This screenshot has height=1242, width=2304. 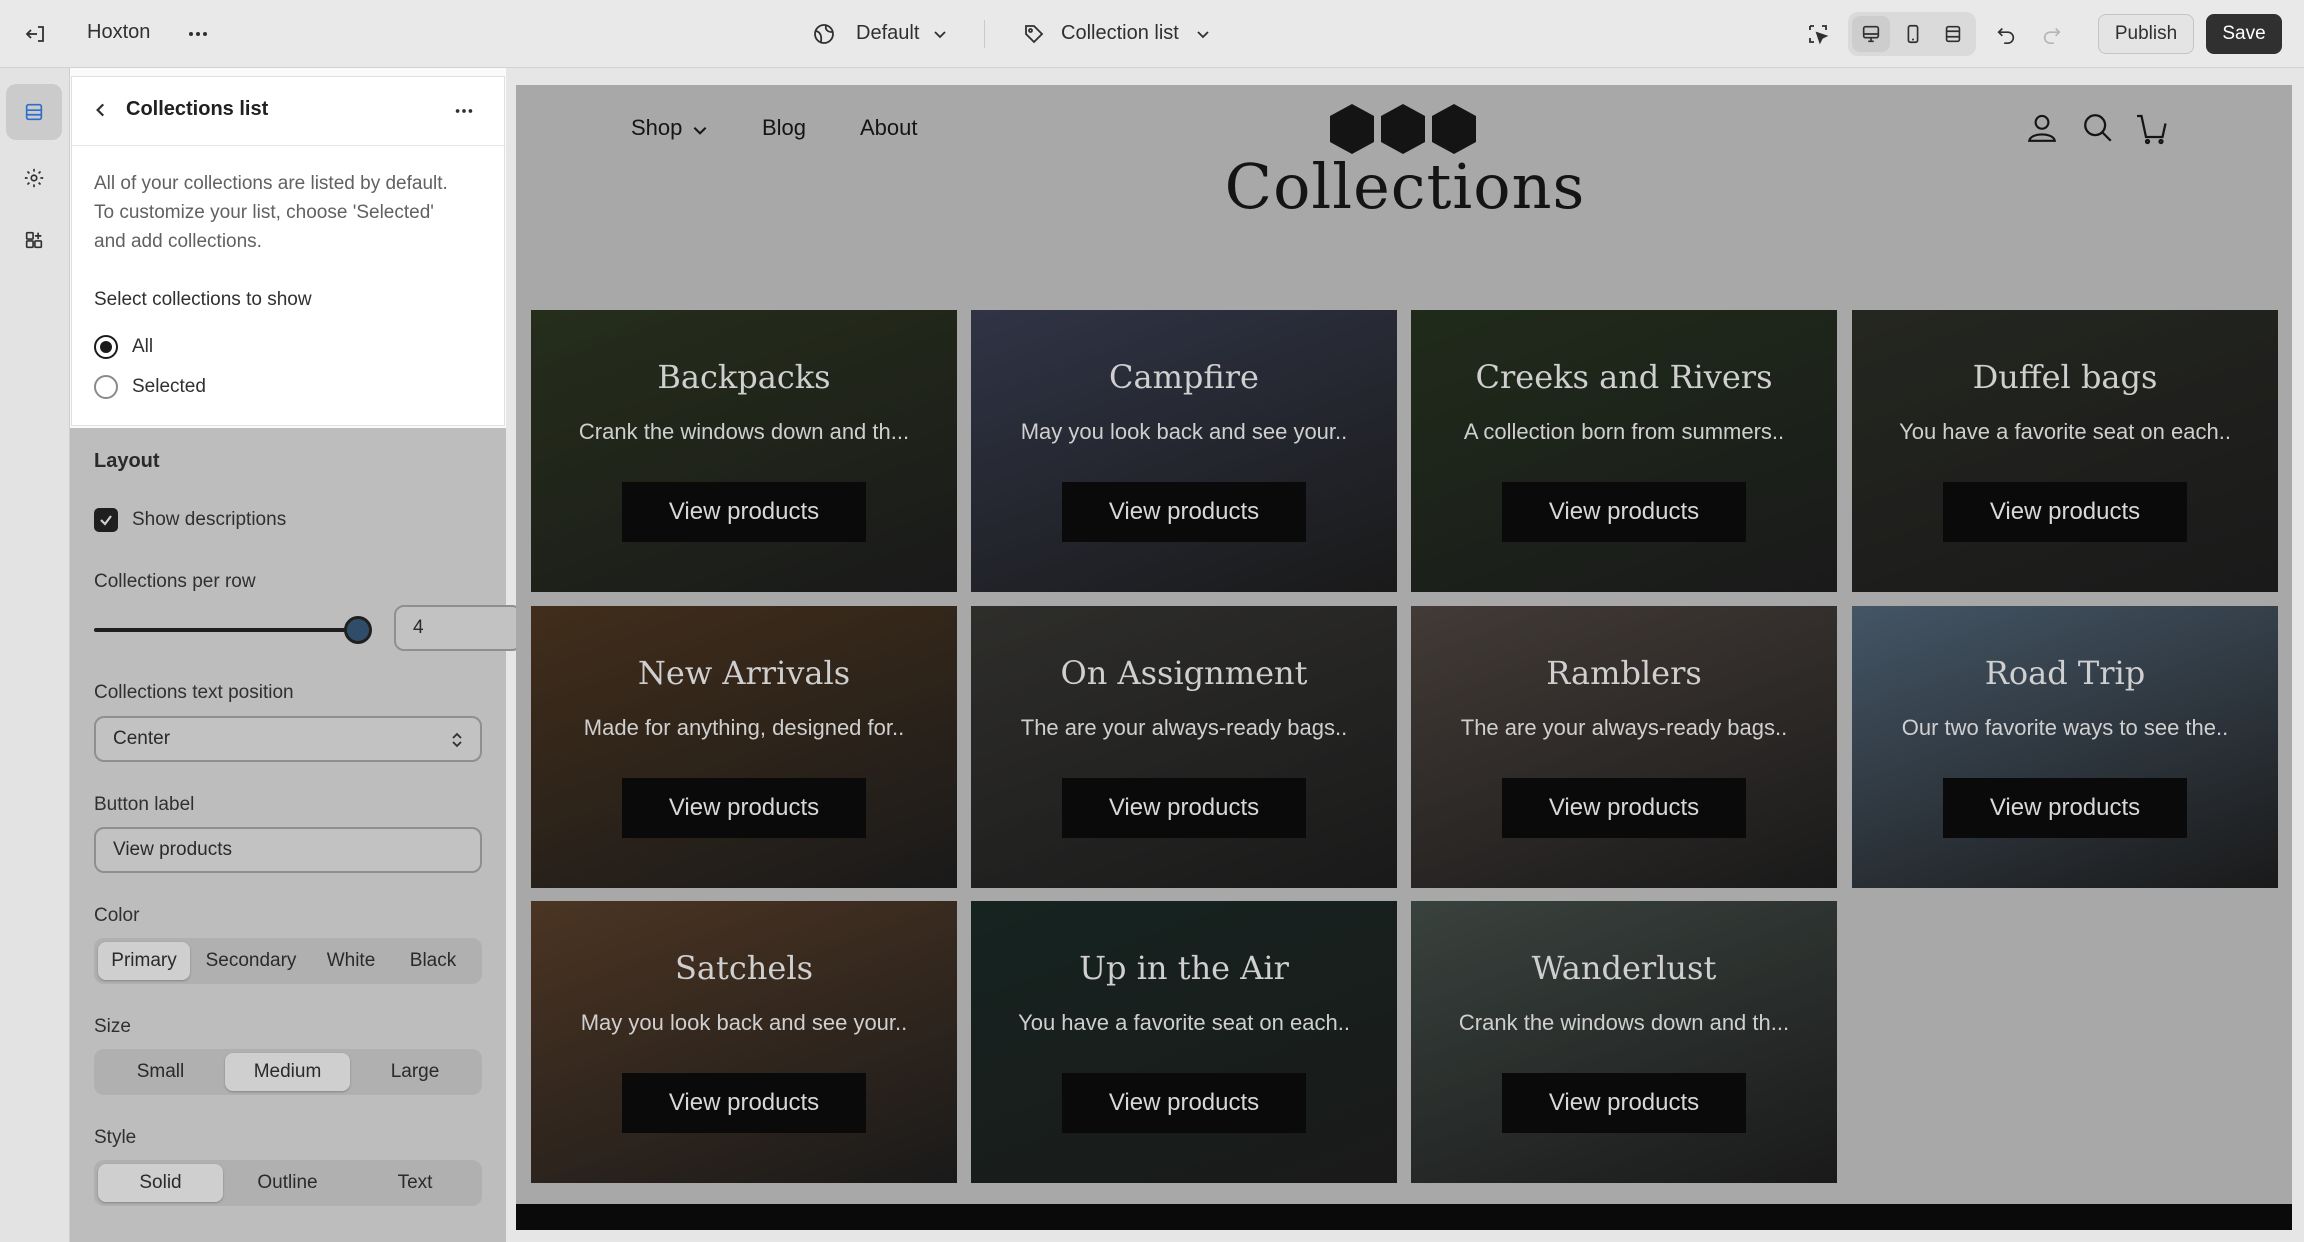 What do you see at coordinates (169, 386) in the screenshot?
I see `radio-selected-label: Selected` at bounding box center [169, 386].